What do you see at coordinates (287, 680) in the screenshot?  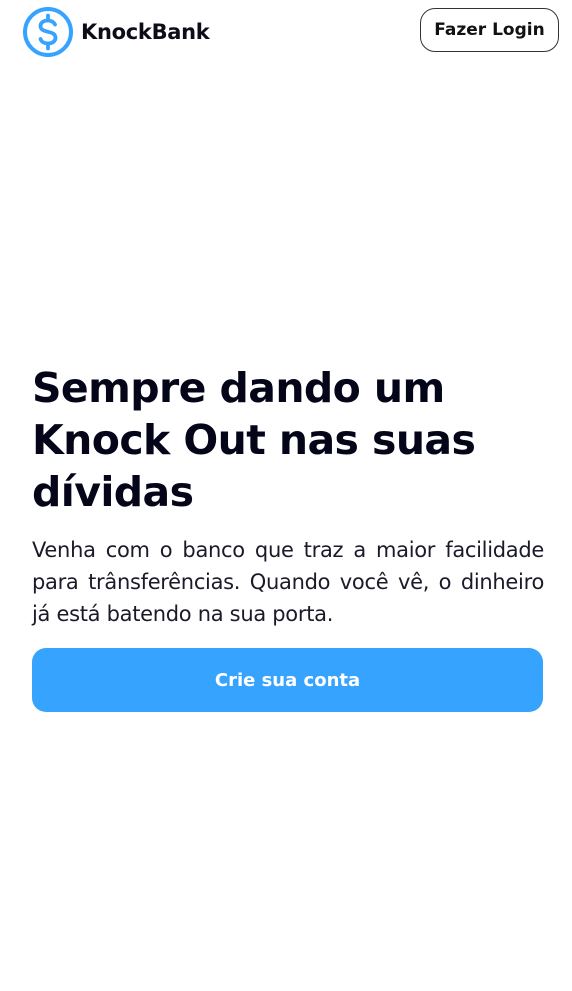 I see `create-account-button: Crie sua conta` at bounding box center [287, 680].